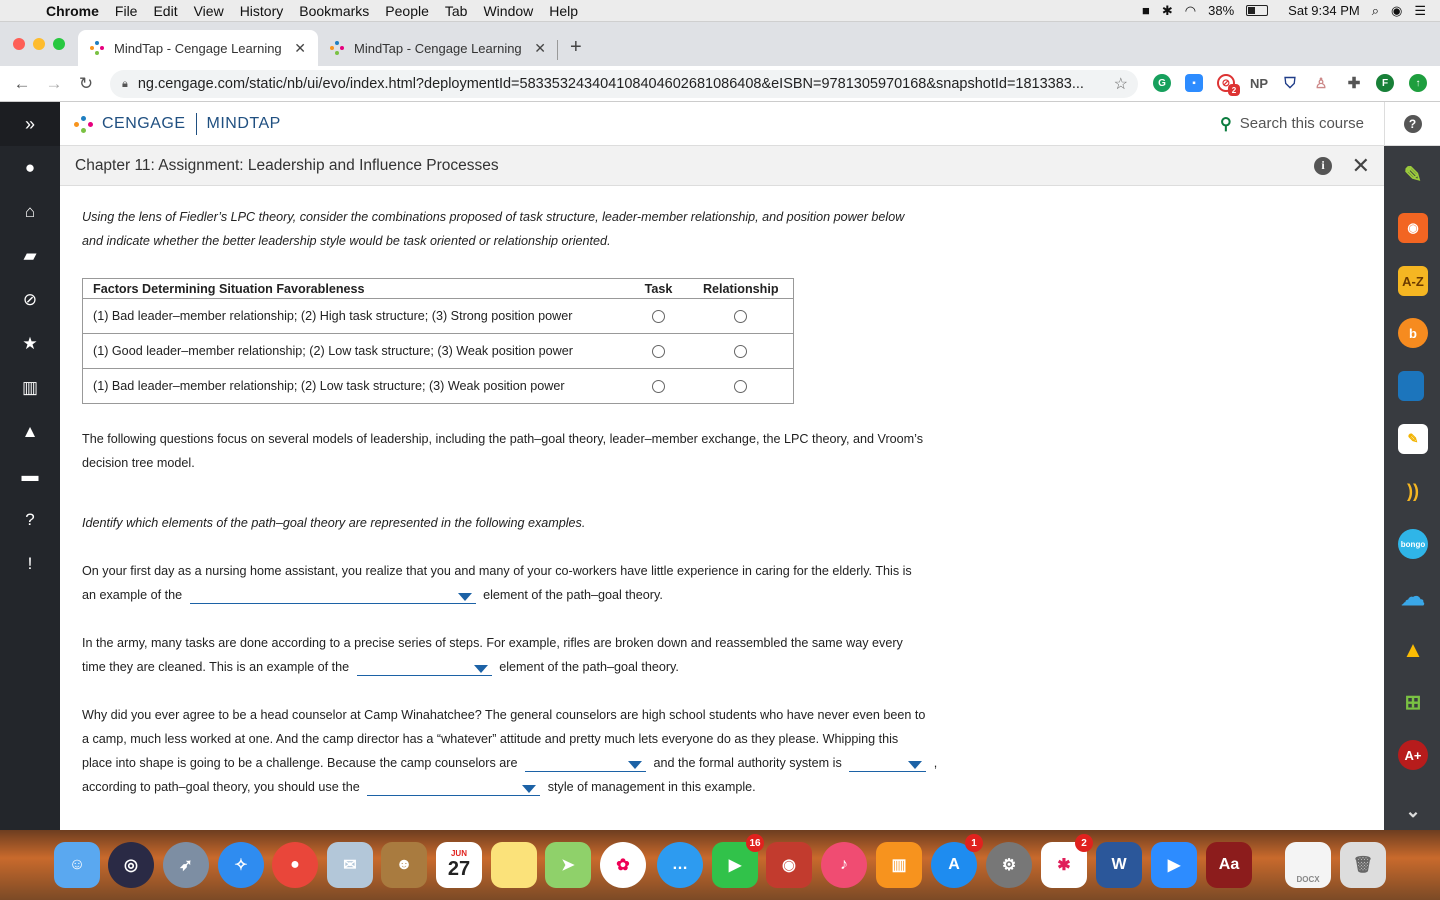 This screenshot has width=1440, height=900. Describe the element at coordinates (1174, 865) in the screenshot. I see `zoom-icon: ▶` at that location.